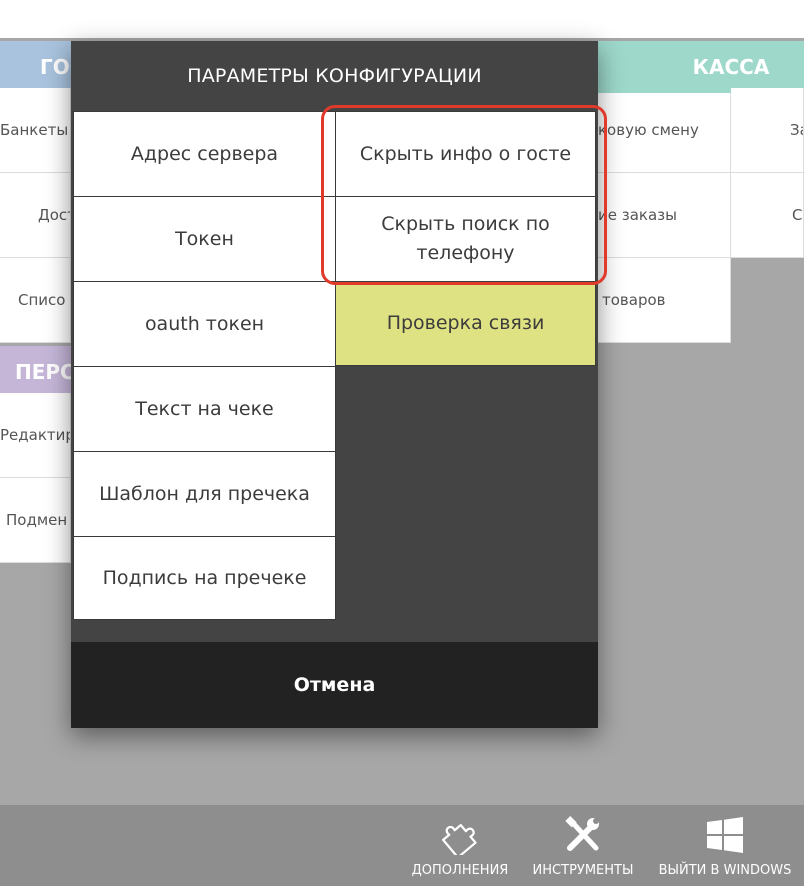 The height and width of the screenshot is (886, 804). I want to click on option-label: Проверка связи, so click(465, 323).